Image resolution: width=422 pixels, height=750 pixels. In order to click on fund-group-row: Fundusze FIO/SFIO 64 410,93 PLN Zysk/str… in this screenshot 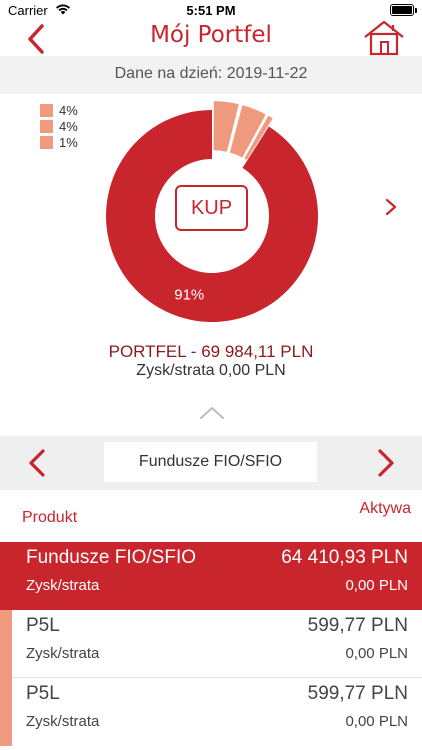, I will do `click(211, 576)`.